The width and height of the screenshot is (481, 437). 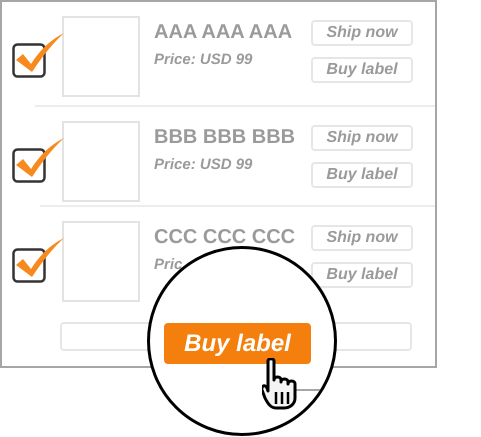 I want to click on buy-label-button: Buy label, so click(x=237, y=343).